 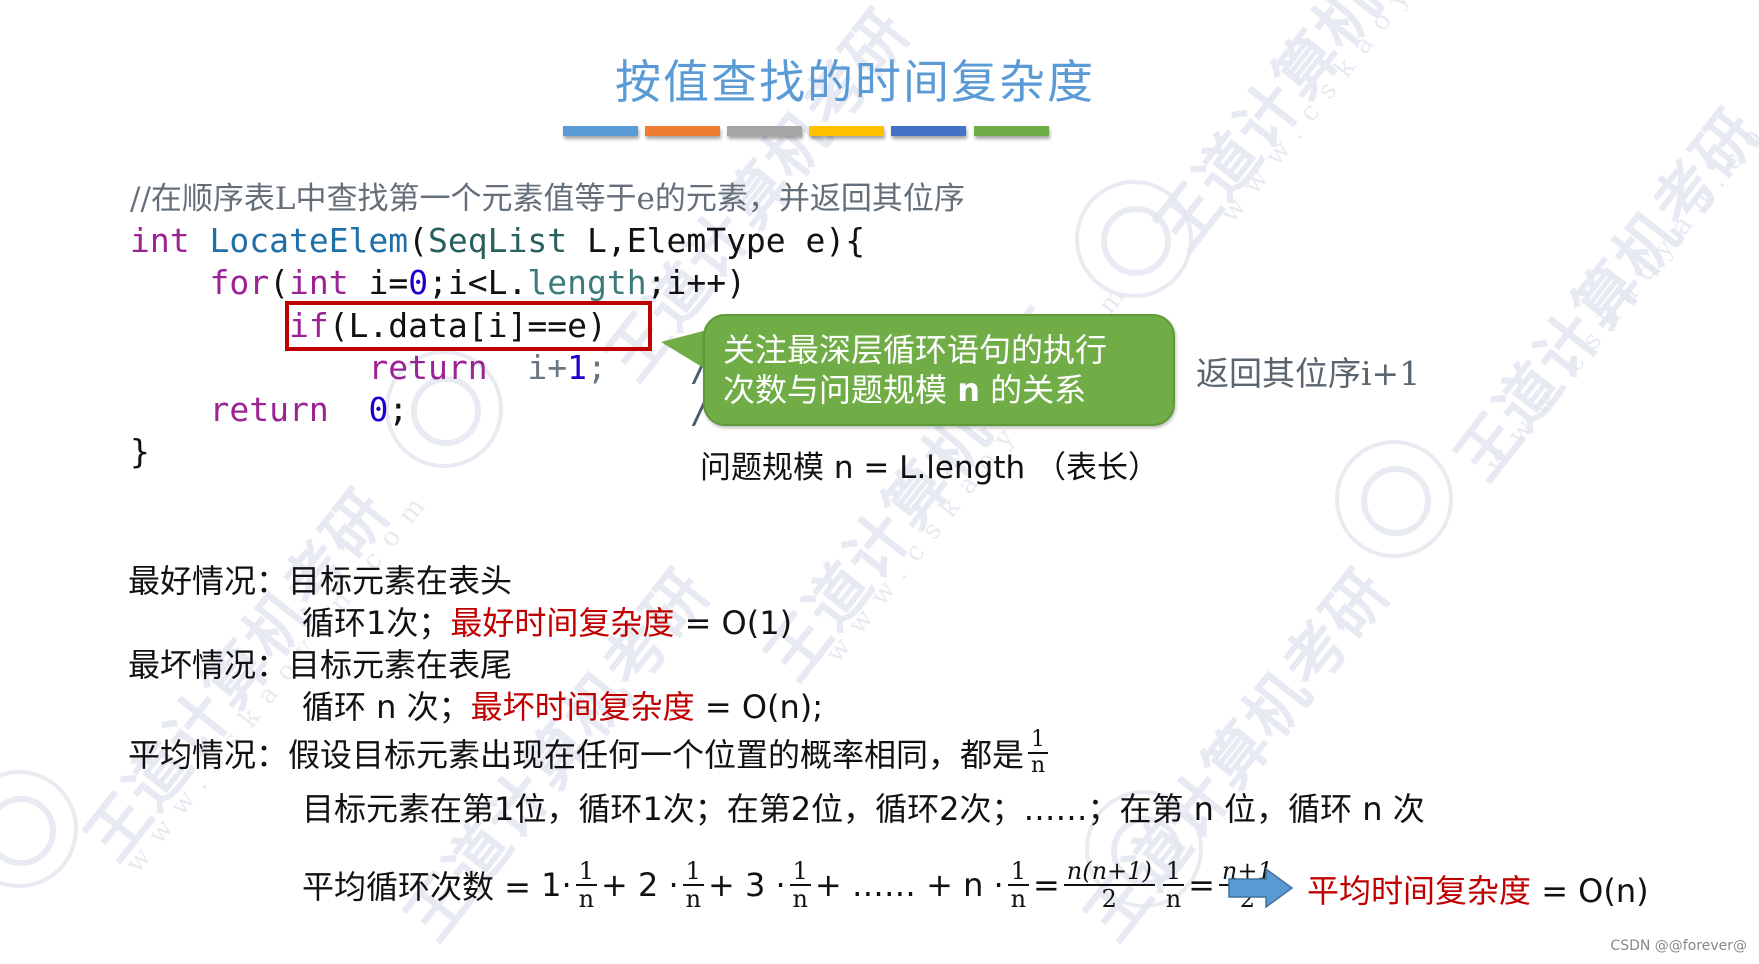 What do you see at coordinates (684, 350) in the screenshot?
I see `callout-pointer` at bounding box center [684, 350].